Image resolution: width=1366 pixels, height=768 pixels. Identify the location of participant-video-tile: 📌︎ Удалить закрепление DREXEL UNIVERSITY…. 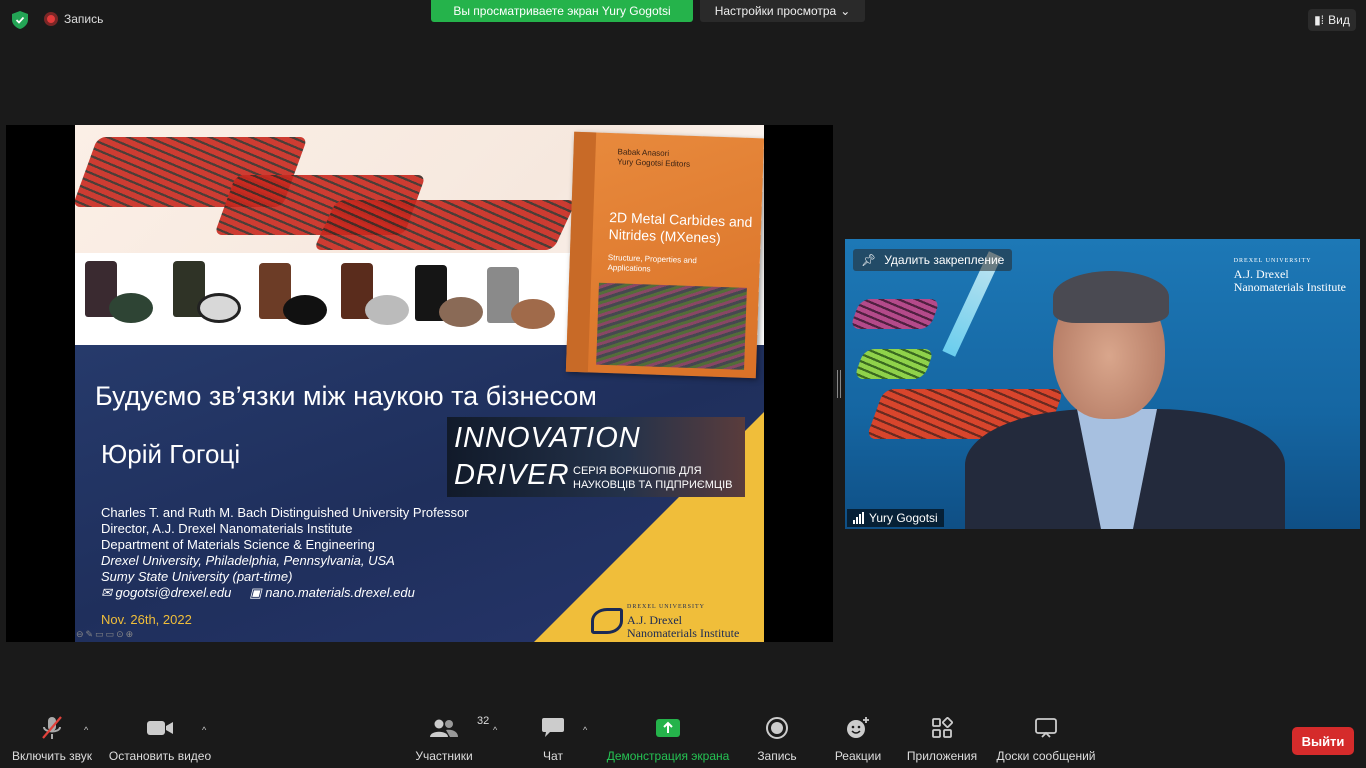
(1102, 384).